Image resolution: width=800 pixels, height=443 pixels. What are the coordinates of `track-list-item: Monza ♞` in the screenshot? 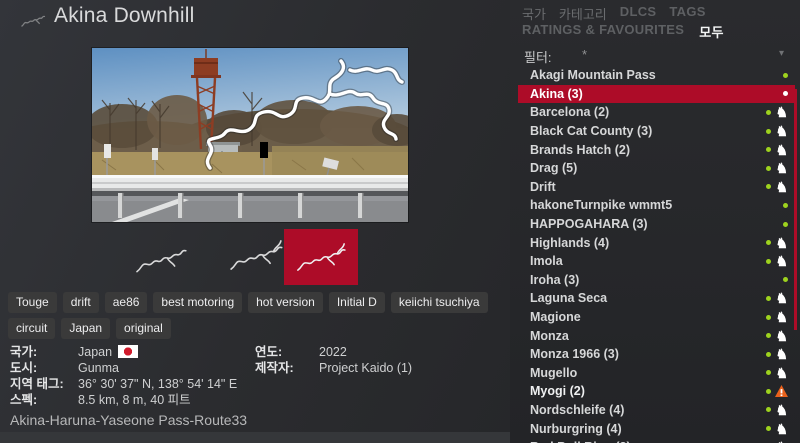 It's located at (656, 335).